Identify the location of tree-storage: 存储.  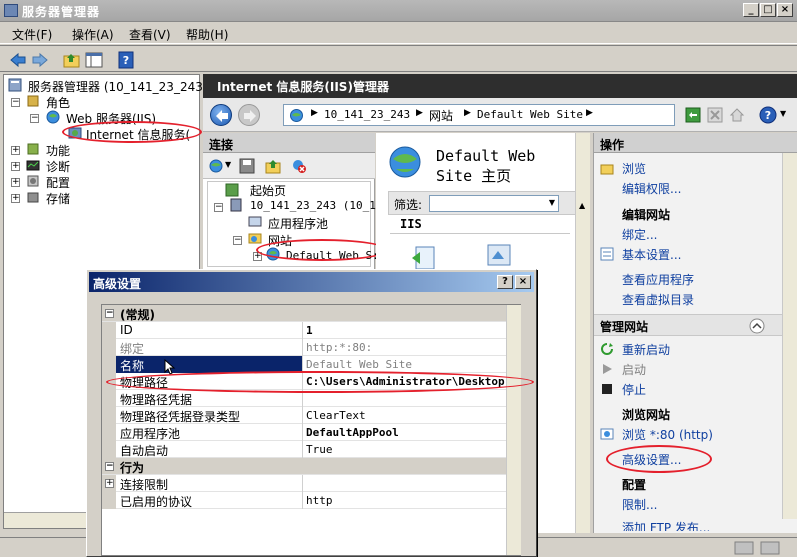
(58, 198).